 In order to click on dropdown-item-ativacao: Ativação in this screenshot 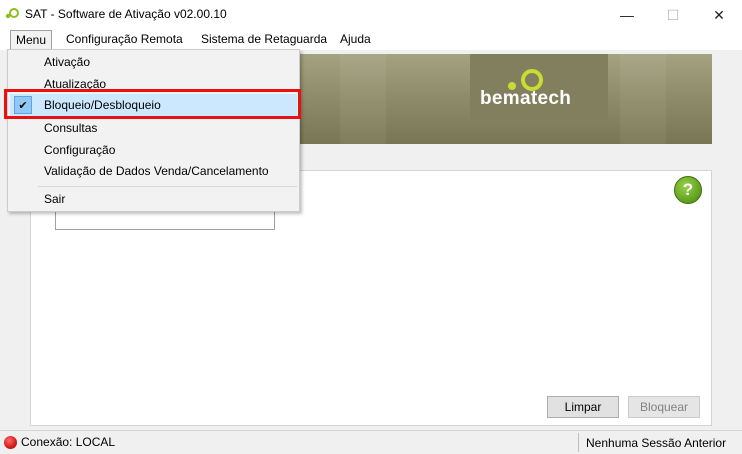, I will do `click(153, 62)`.